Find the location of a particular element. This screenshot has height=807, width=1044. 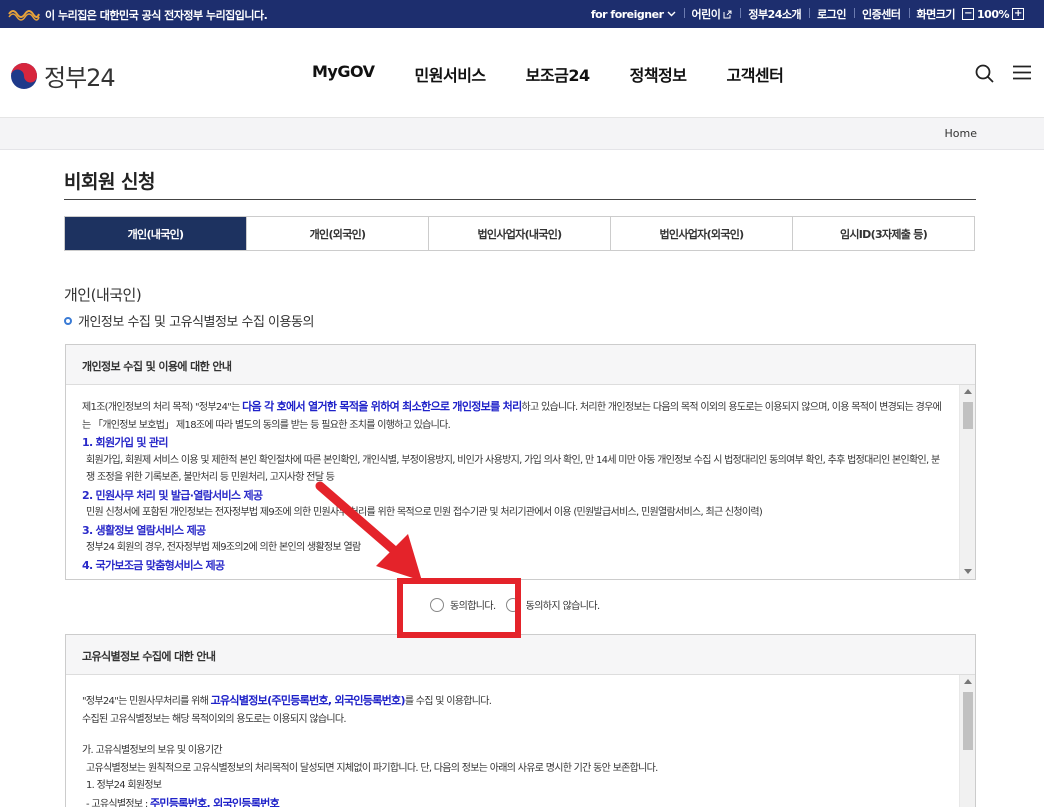

zoom-out-button: − is located at coordinates (968, 14).